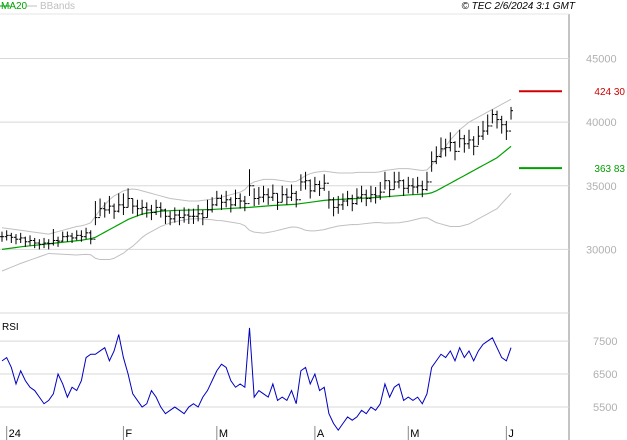 This screenshot has width=627, height=440. Describe the element at coordinates (601, 123) in the screenshot. I see `price-tick-label: 40000` at that location.